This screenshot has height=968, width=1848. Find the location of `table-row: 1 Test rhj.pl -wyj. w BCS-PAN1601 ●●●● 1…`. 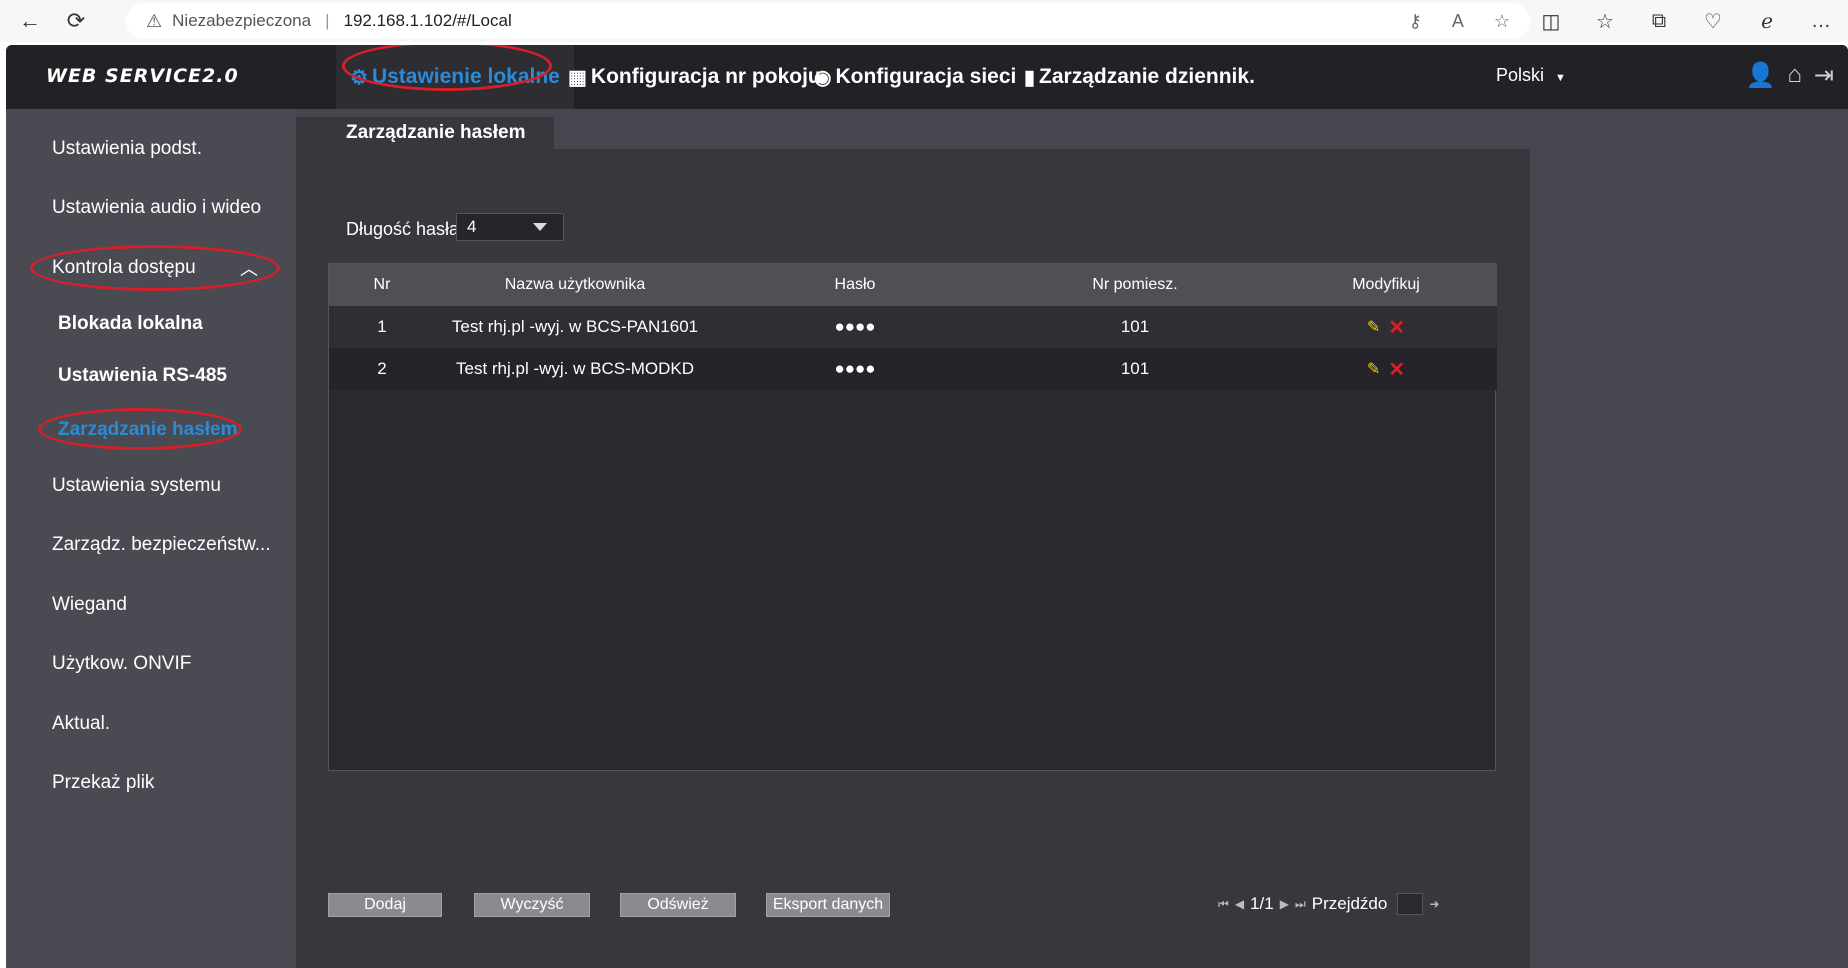

table-row: 1 Test rhj.pl -wyj. w BCS-PAN1601 ●●●● 1… is located at coordinates (913, 327).